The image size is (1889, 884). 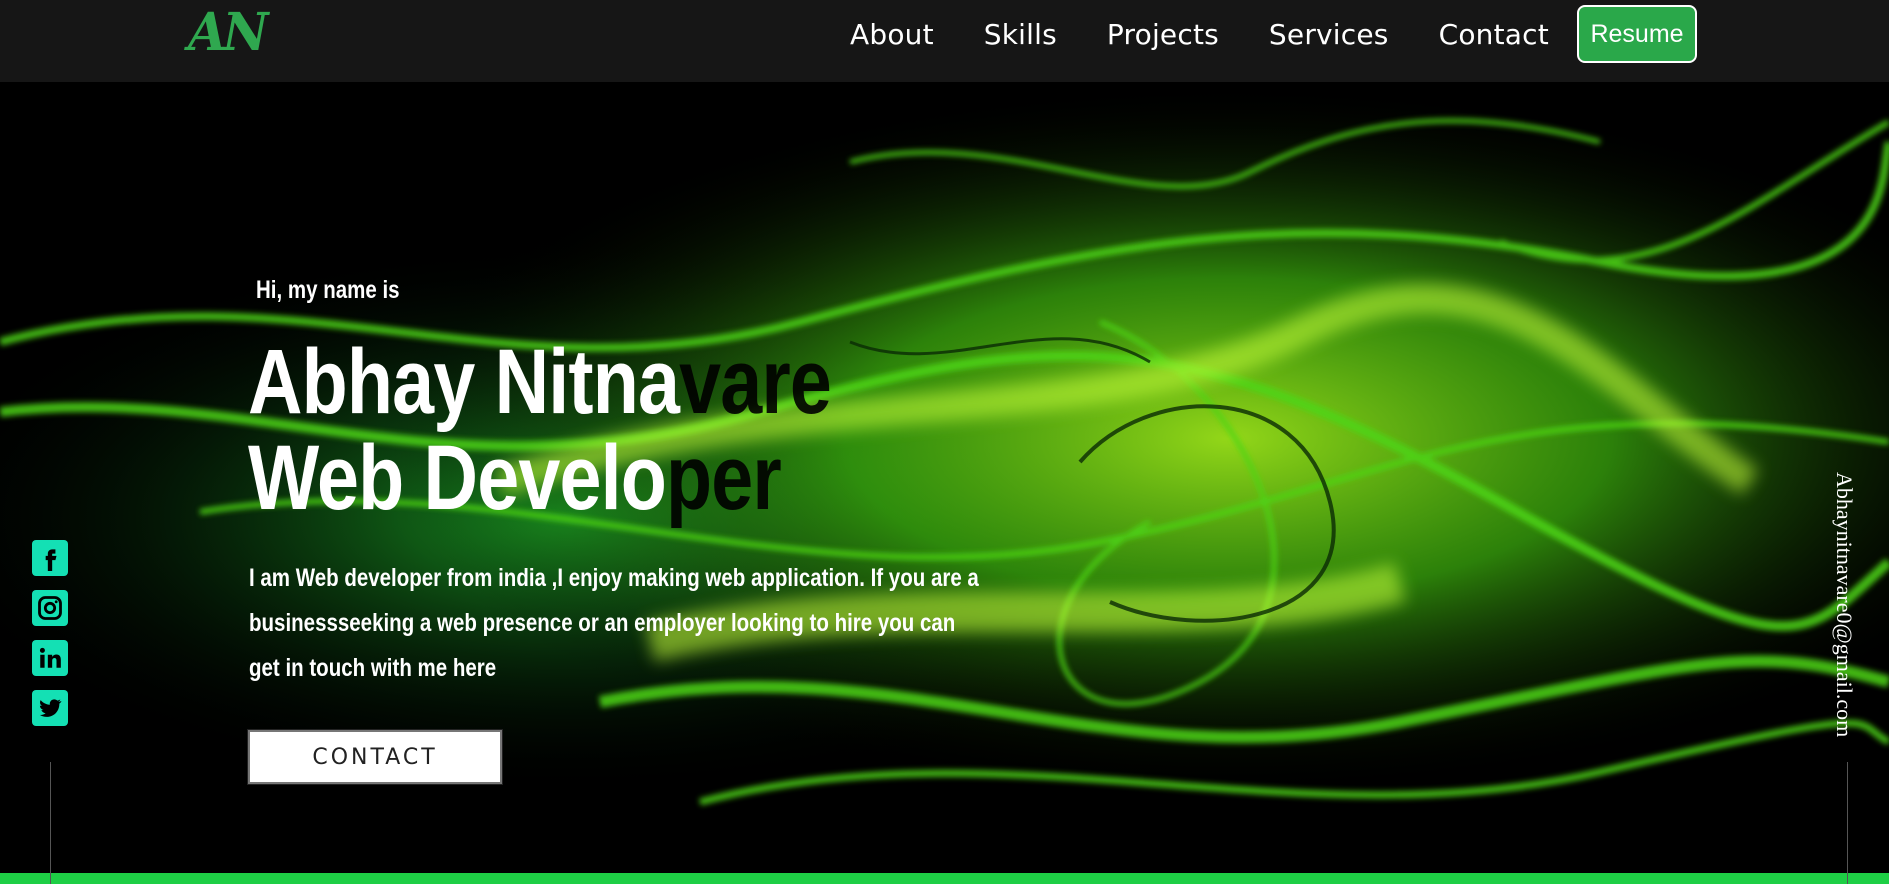 What do you see at coordinates (50, 708) in the screenshot?
I see `twitter-icon` at bounding box center [50, 708].